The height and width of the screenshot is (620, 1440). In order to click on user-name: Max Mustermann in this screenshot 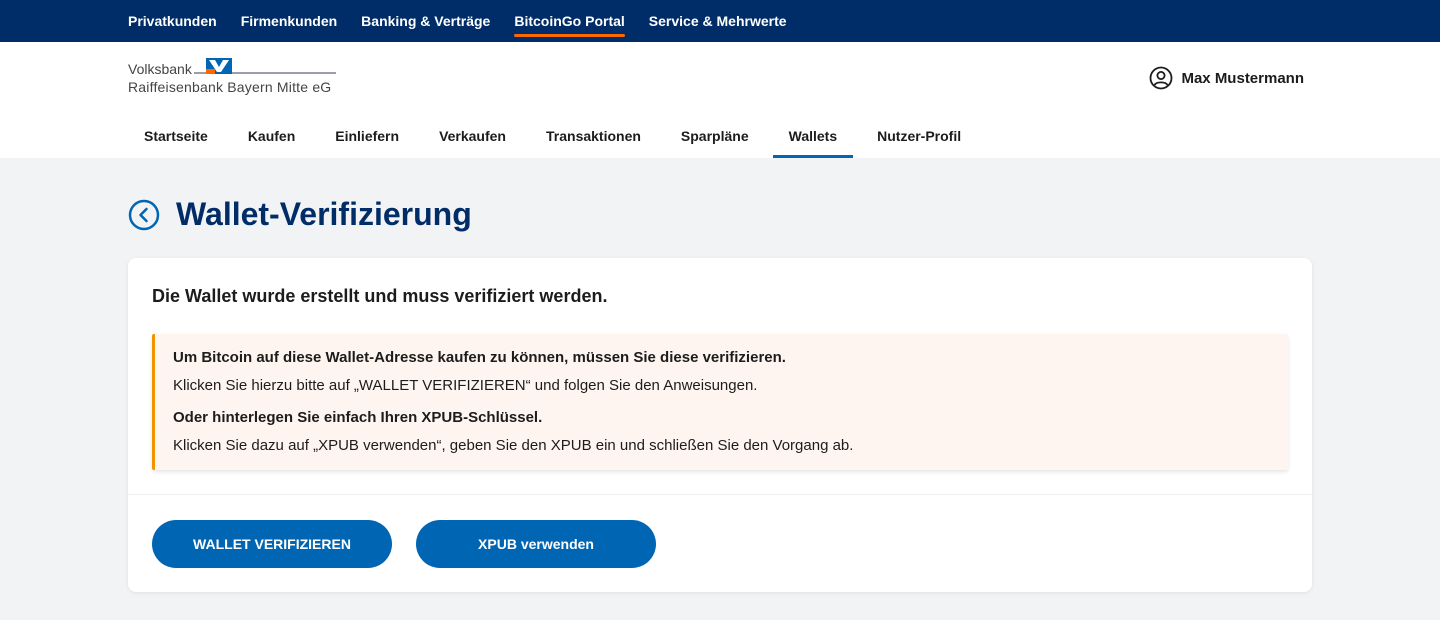, I will do `click(1242, 78)`.